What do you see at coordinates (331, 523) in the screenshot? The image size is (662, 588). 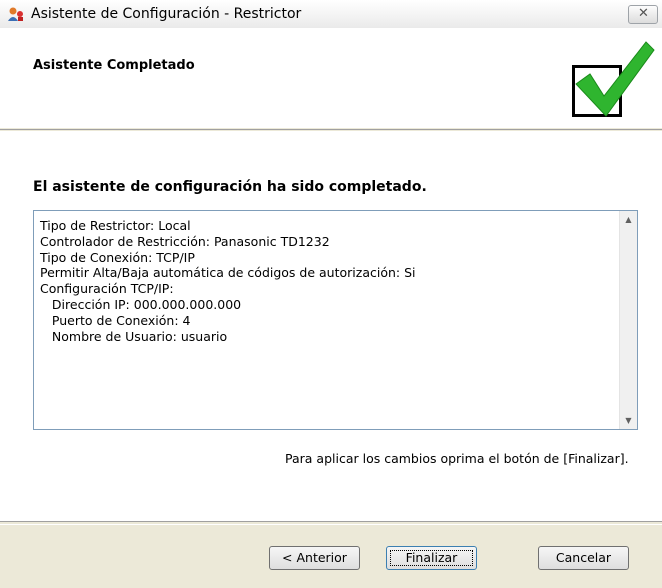 I see `footer-divider` at bounding box center [331, 523].